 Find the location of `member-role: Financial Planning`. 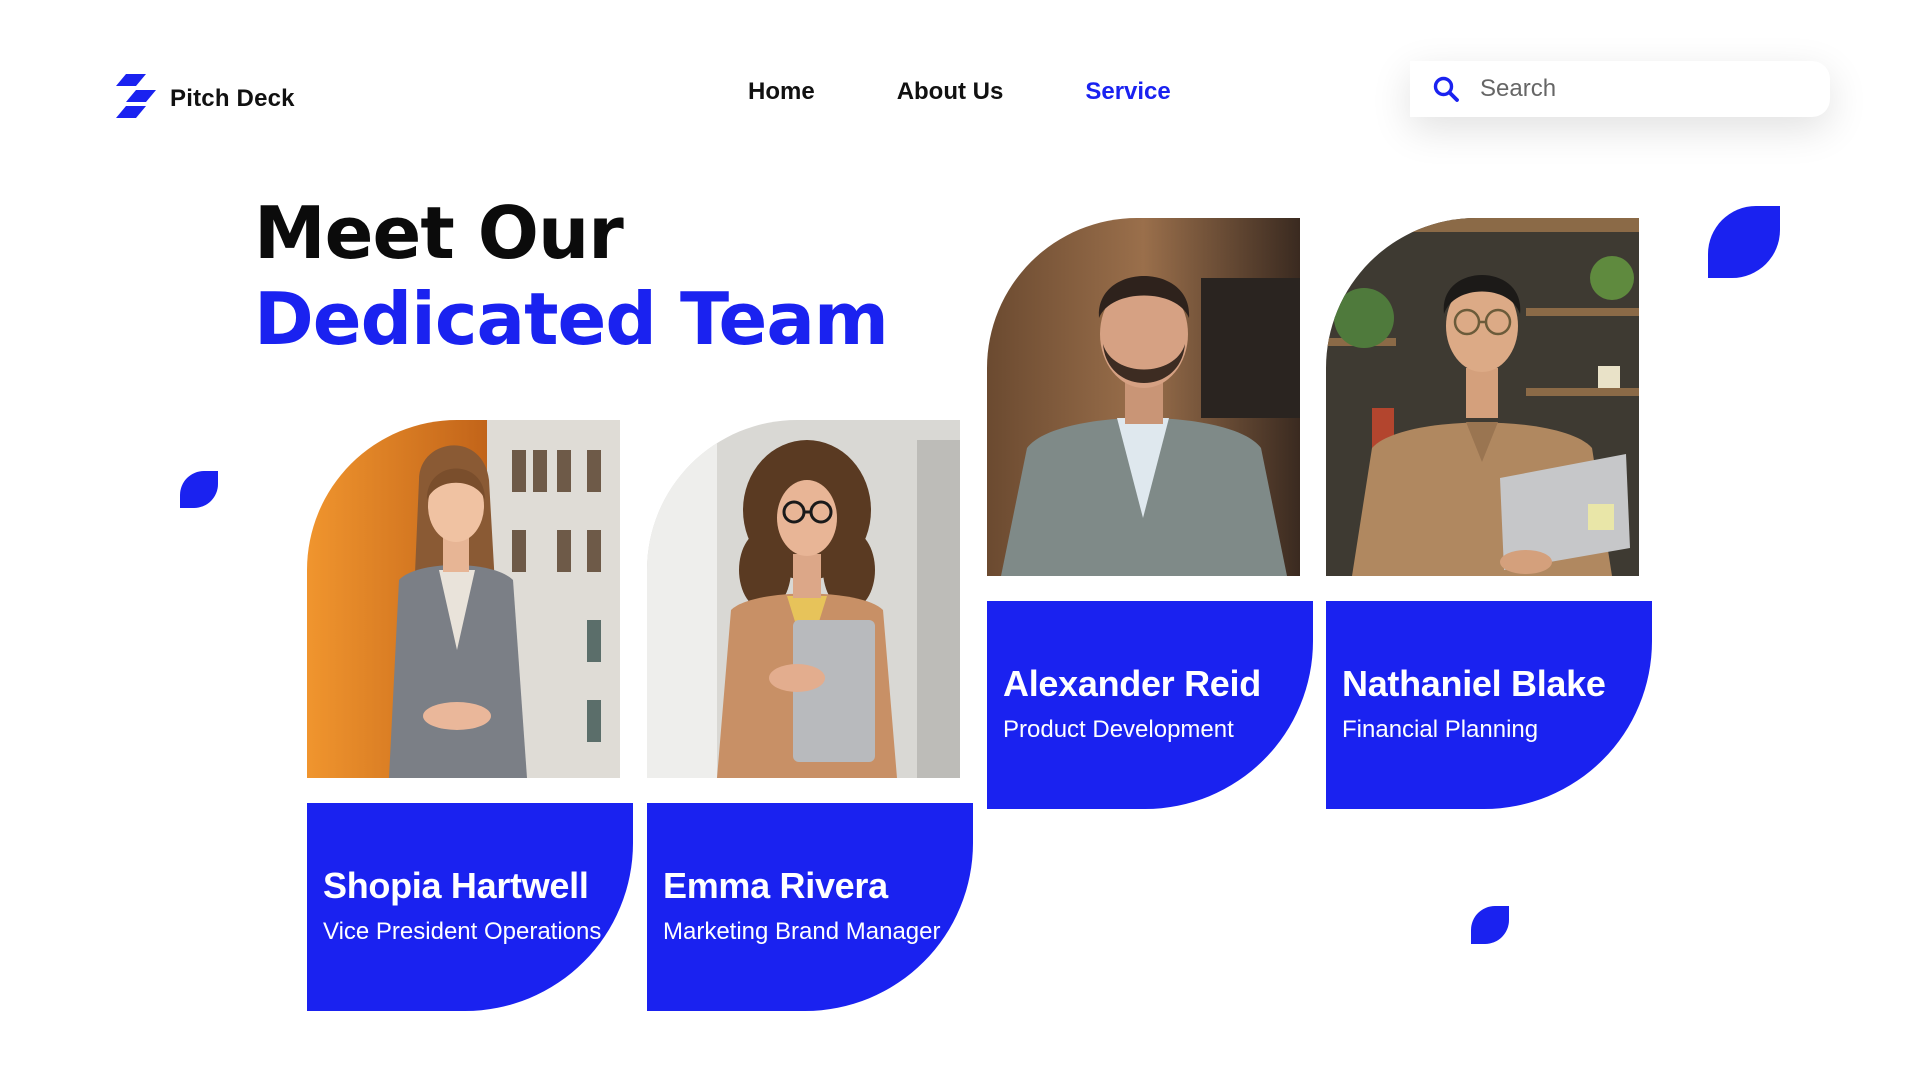

member-role: Financial Planning is located at coordinates (1440, 729).